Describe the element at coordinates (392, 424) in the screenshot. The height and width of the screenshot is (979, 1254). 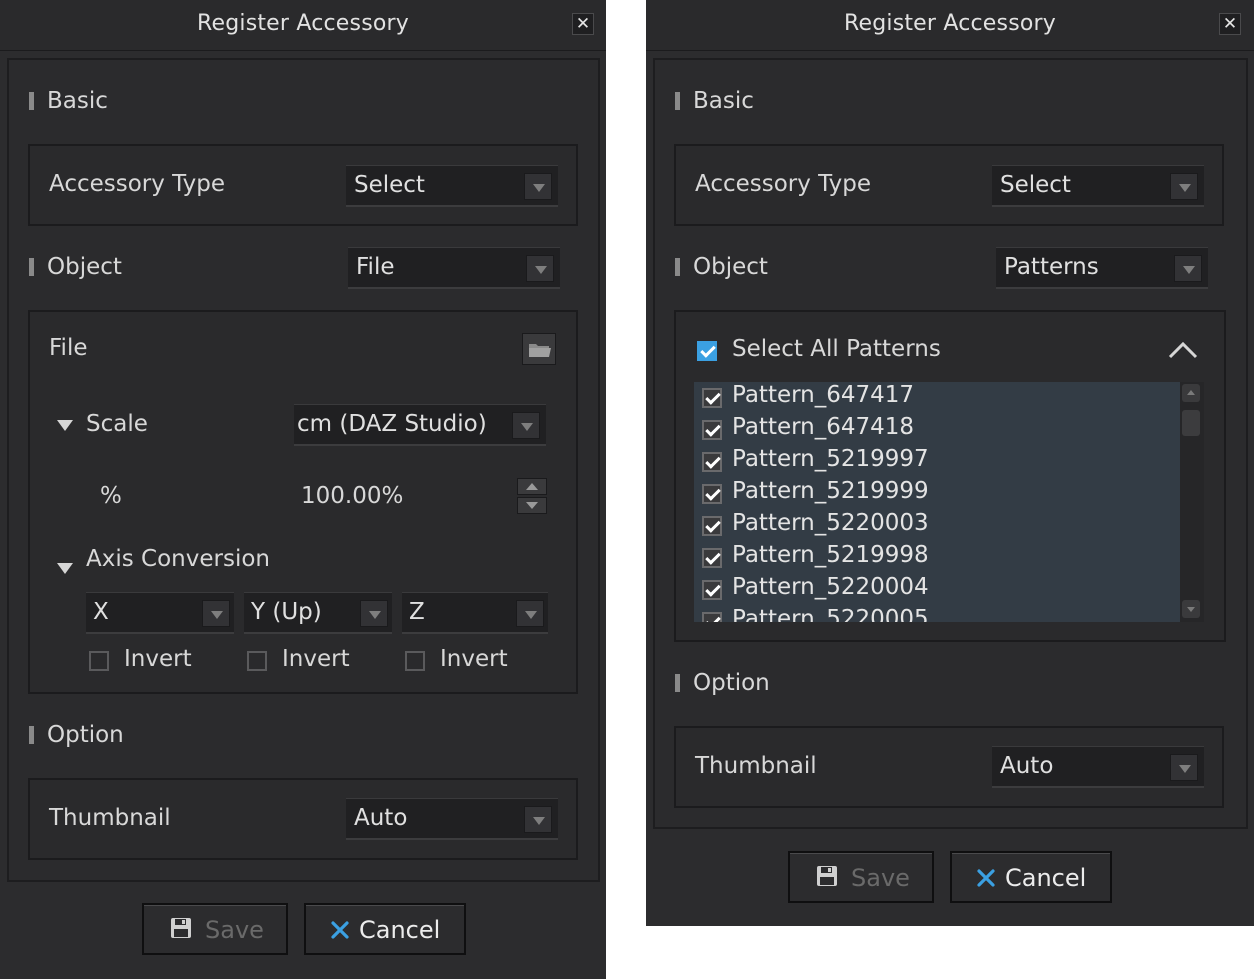
I see `select-value: cm (DAZ Studio)` at that location.